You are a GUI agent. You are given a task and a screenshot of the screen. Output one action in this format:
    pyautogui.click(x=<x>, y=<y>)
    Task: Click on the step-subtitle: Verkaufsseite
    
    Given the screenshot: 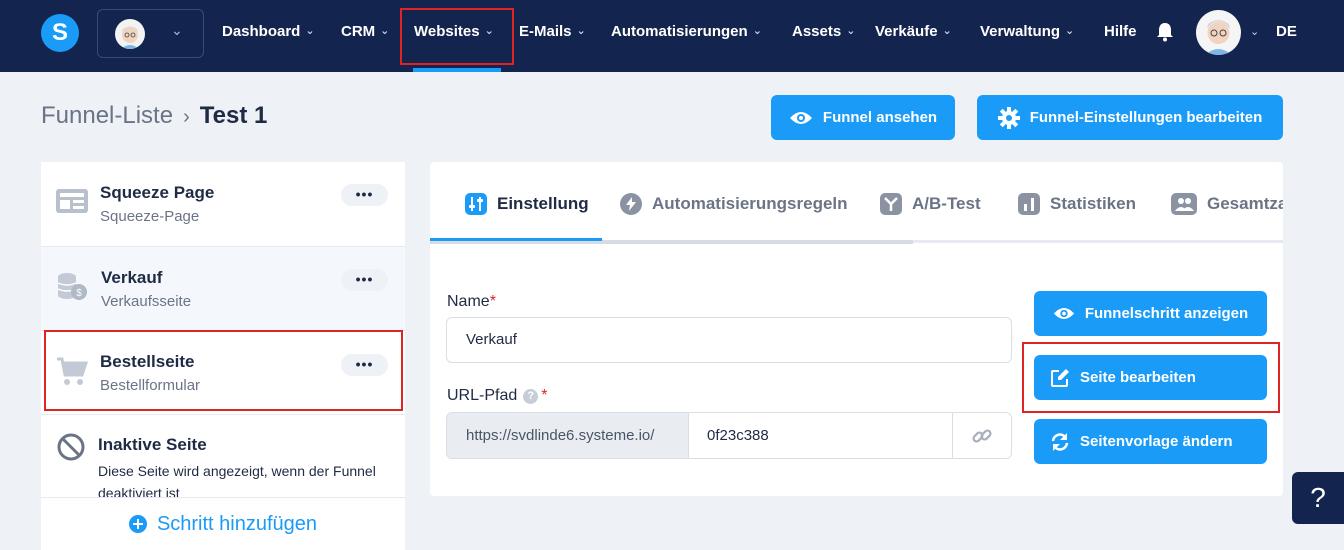 What is the action you would take?
    pyautogui.click(x=146, y=301)
    